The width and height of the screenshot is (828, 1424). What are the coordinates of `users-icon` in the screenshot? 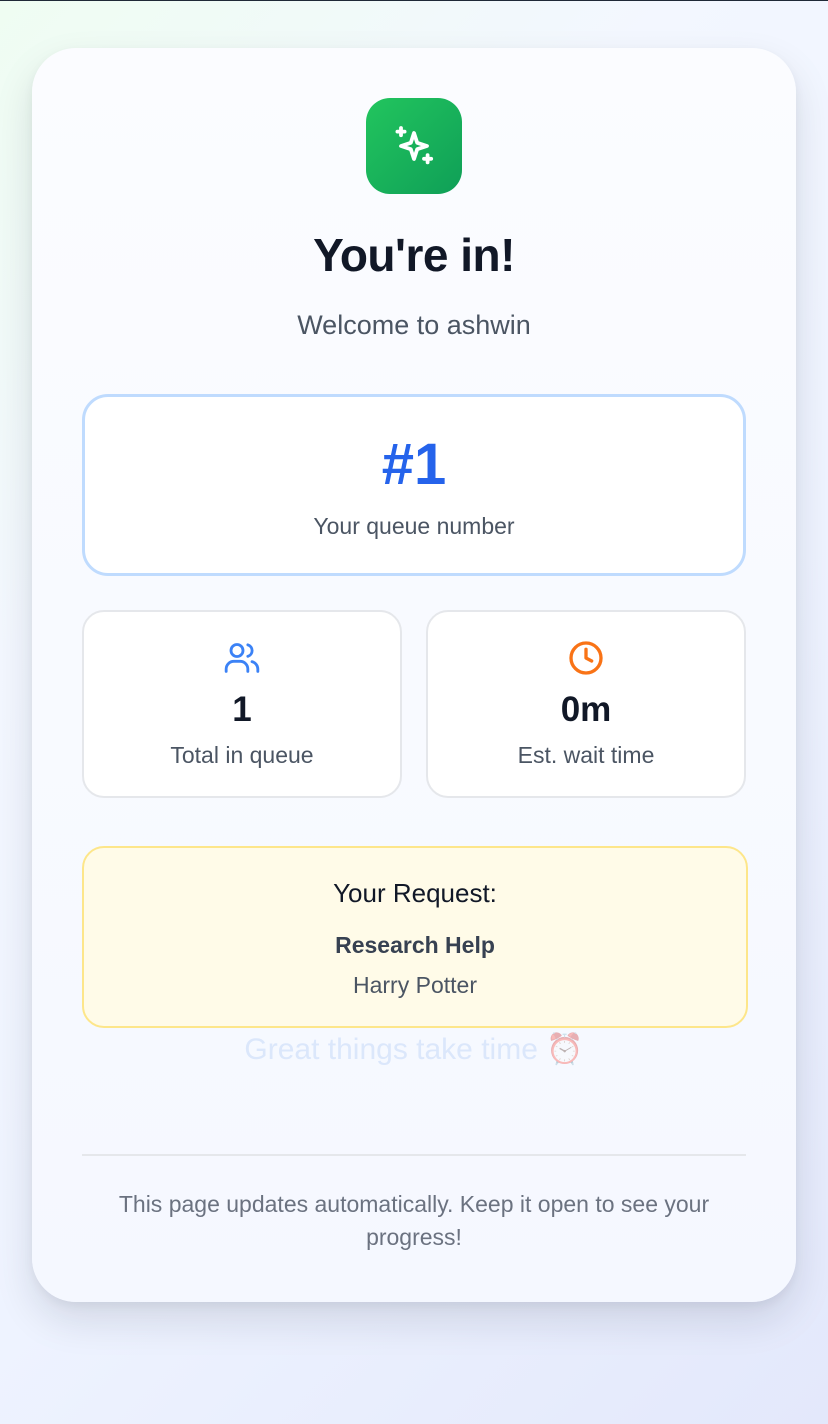 It's located at (242, 658).